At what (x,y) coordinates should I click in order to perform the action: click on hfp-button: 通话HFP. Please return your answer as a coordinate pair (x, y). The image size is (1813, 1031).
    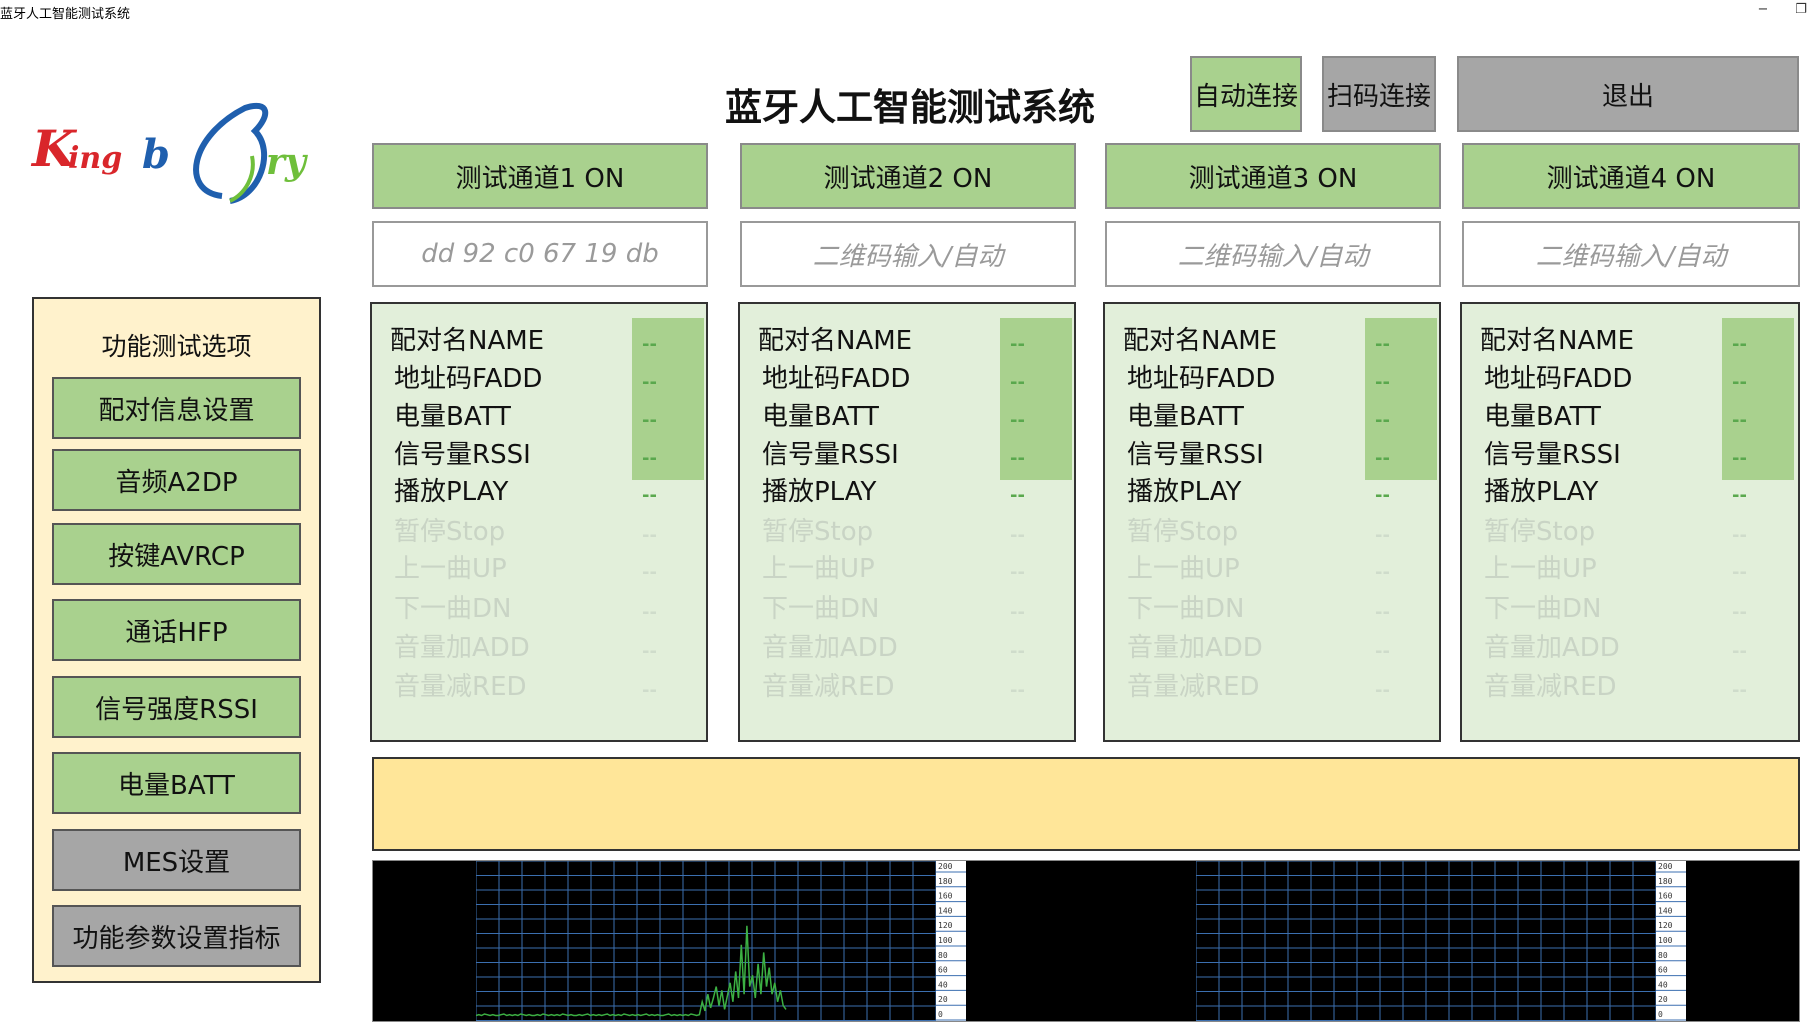
    Looking at the image, I should click on (176, 630).